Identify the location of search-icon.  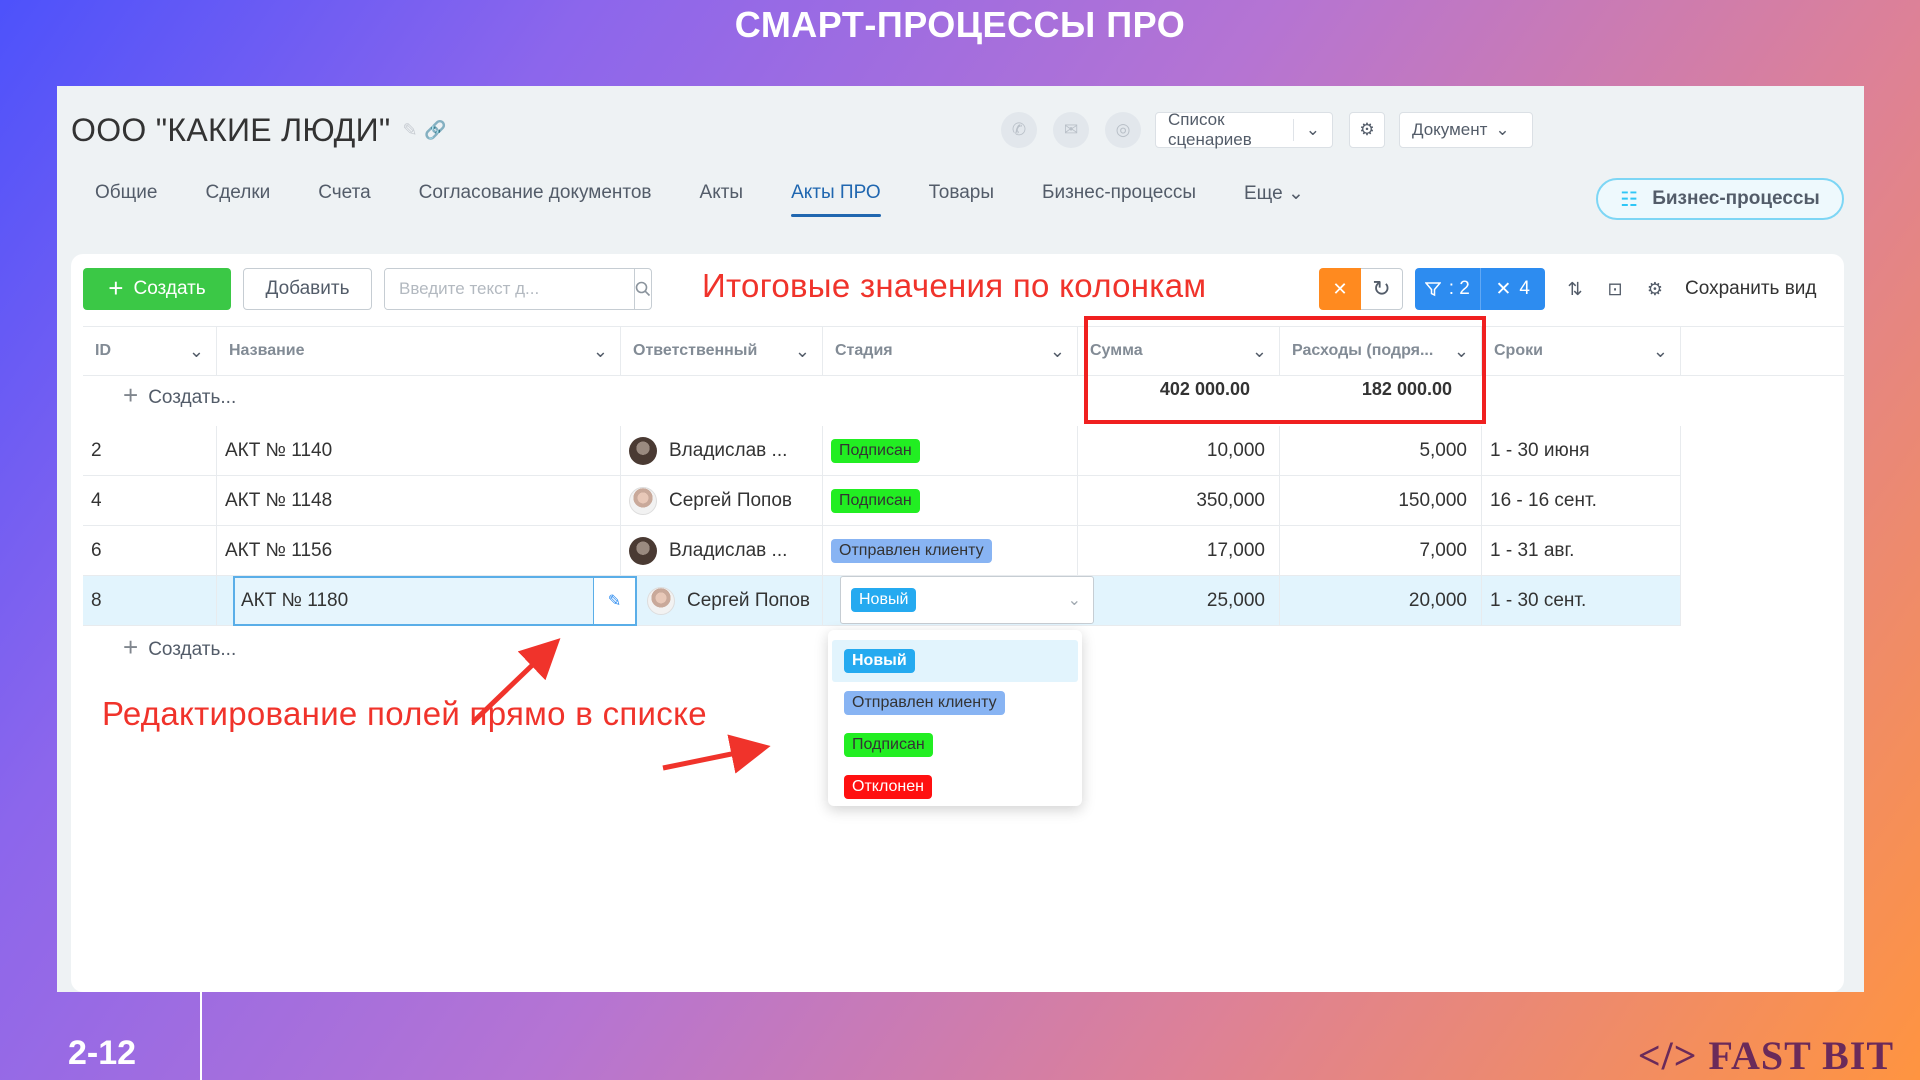
(642, 289).